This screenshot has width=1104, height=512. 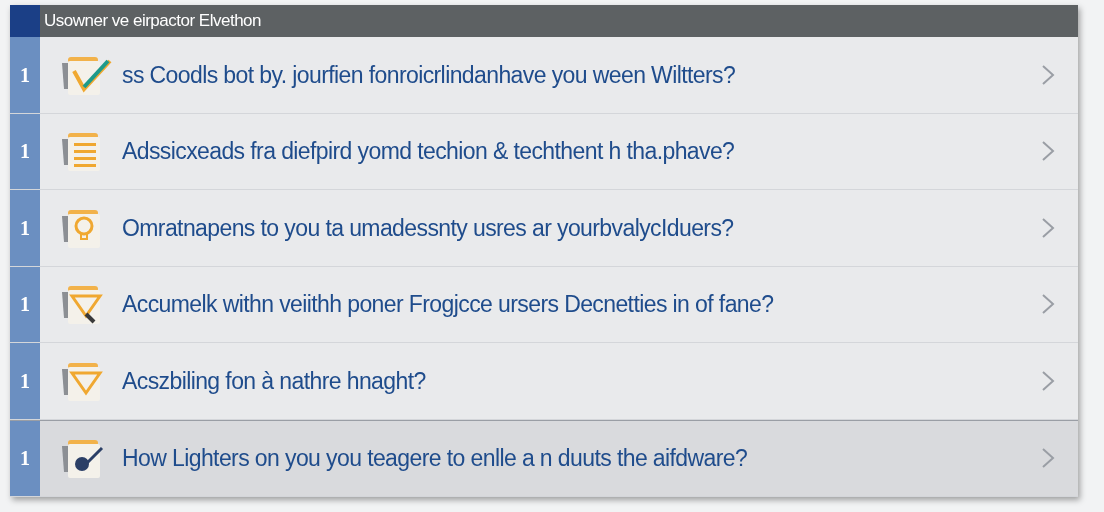 I want to click on question-text: Accumelk withn veiithh poner Frogjcce ursers Decnetties in of fane?, so click(x=448, y=304).